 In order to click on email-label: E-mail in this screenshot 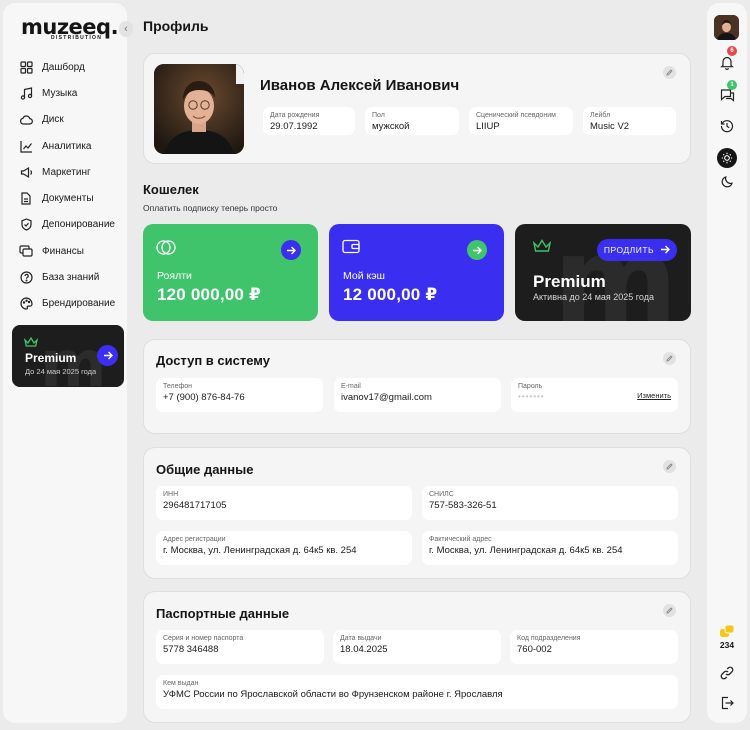, I will do `click(351, 386)`.